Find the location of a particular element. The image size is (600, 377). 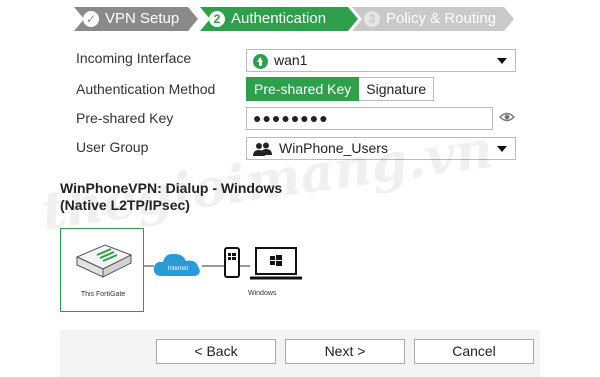

preshared-key-value: ●●●●●●●● is located at coordinates (291, 118).